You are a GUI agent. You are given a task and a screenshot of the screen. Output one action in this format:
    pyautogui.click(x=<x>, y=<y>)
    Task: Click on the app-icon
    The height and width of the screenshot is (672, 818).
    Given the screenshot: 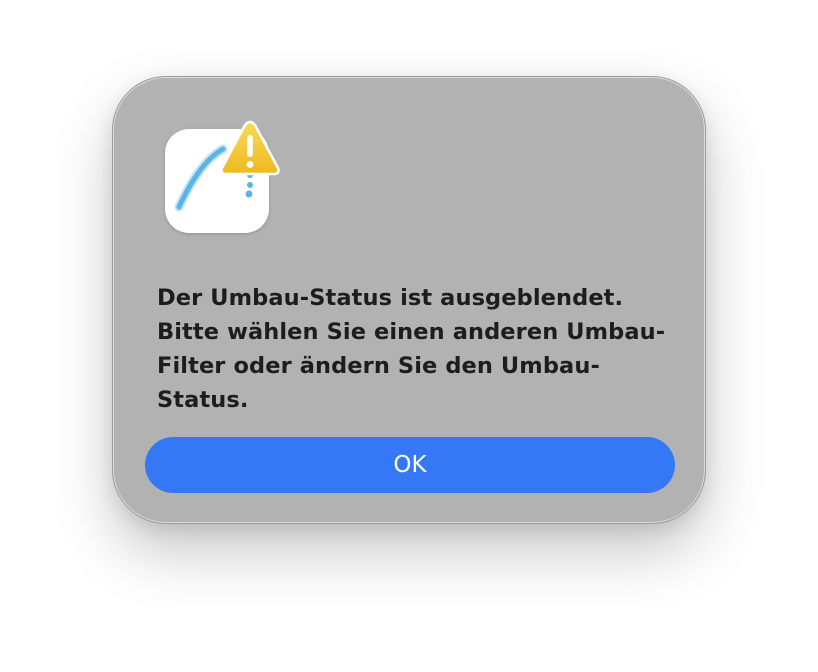 What is the action you would take?
    pyautogui.click(x=222, y=176)
    